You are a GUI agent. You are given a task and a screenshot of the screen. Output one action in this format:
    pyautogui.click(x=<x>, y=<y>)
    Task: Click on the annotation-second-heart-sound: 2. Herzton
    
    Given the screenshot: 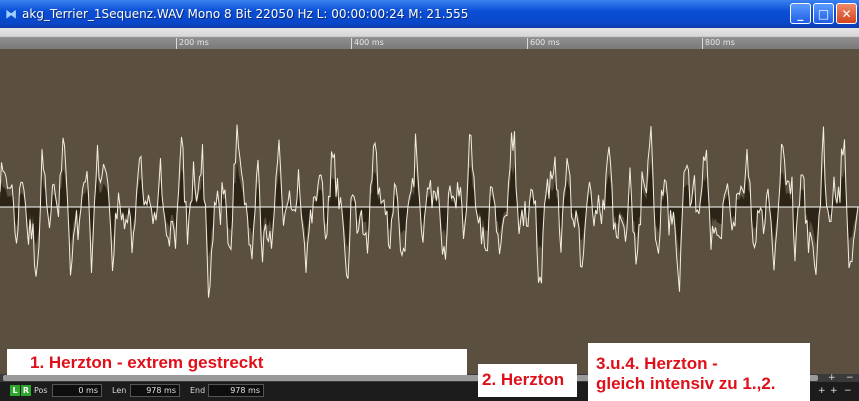 What is the action you would take?
    pyautogui.click(x=527, y=380)
    